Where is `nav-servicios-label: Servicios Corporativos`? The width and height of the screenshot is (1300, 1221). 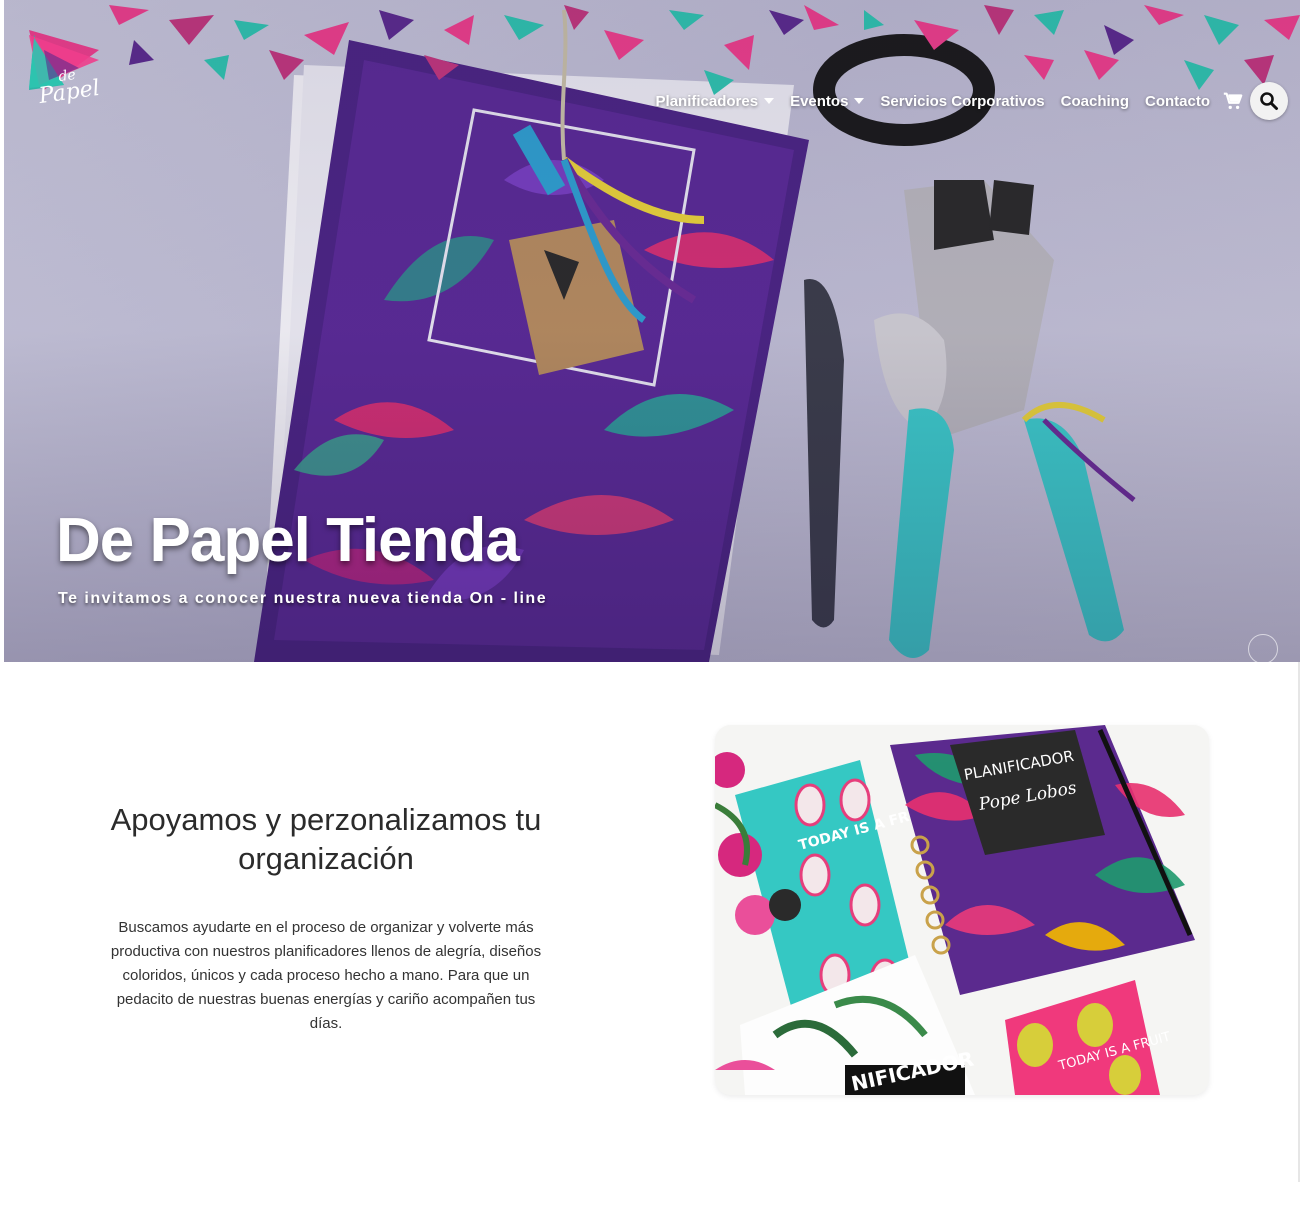
nav-servicios-label: Servicios Corporativos is located at coordinates (962, 101).